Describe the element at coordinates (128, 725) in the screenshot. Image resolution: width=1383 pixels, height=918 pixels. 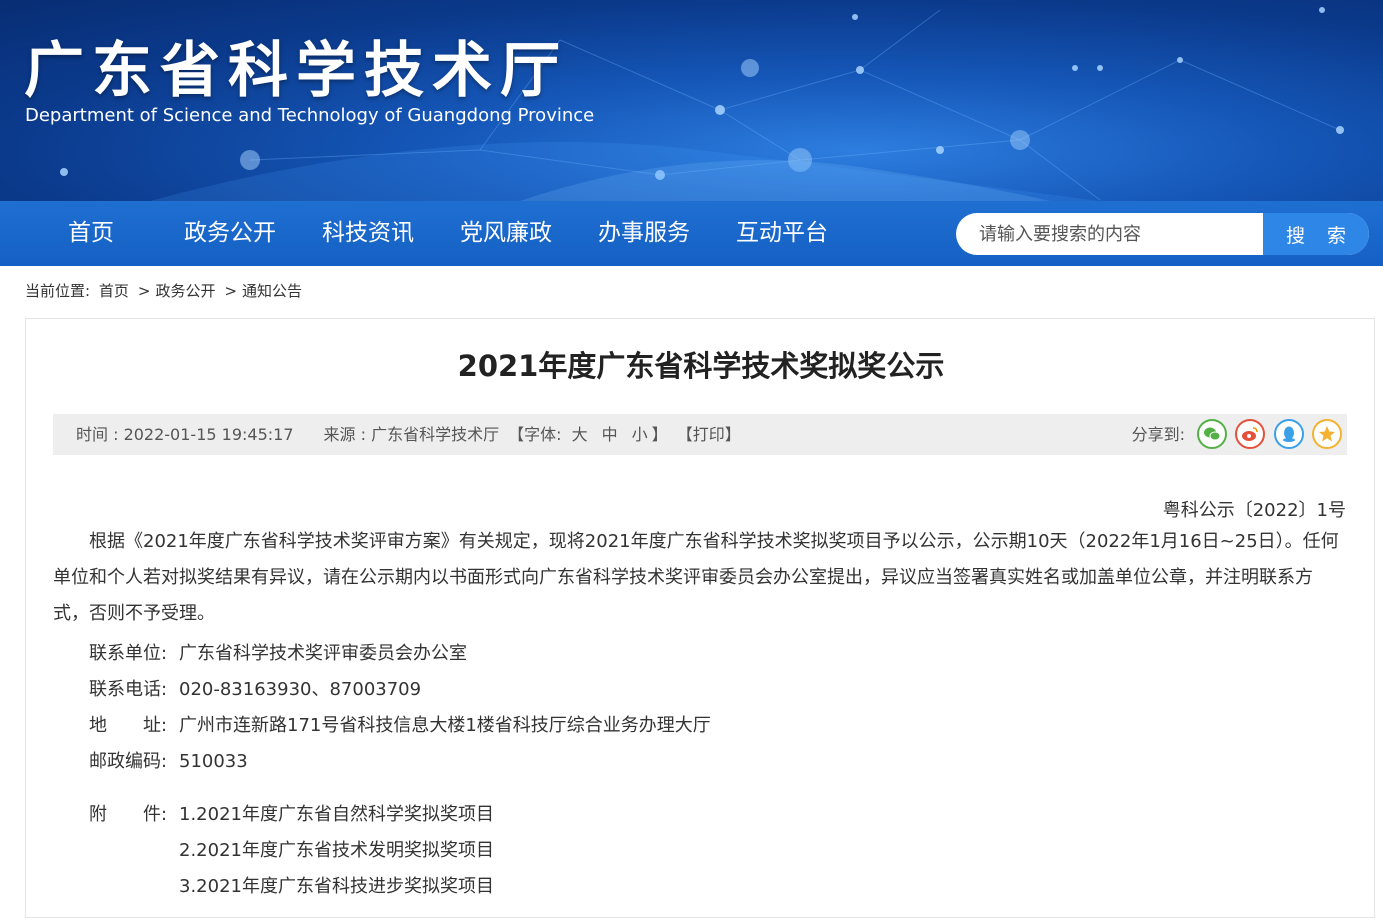
I see `contact-key: 地 址:` at that location.